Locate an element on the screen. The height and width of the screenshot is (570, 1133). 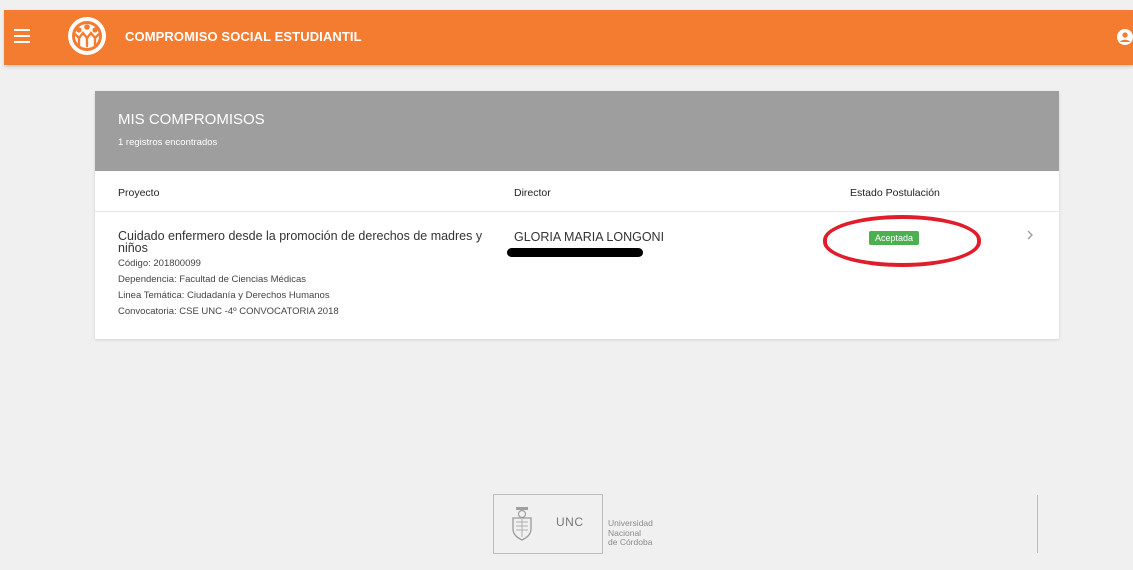
university-shield-icon is located at coordinates (522, 524).